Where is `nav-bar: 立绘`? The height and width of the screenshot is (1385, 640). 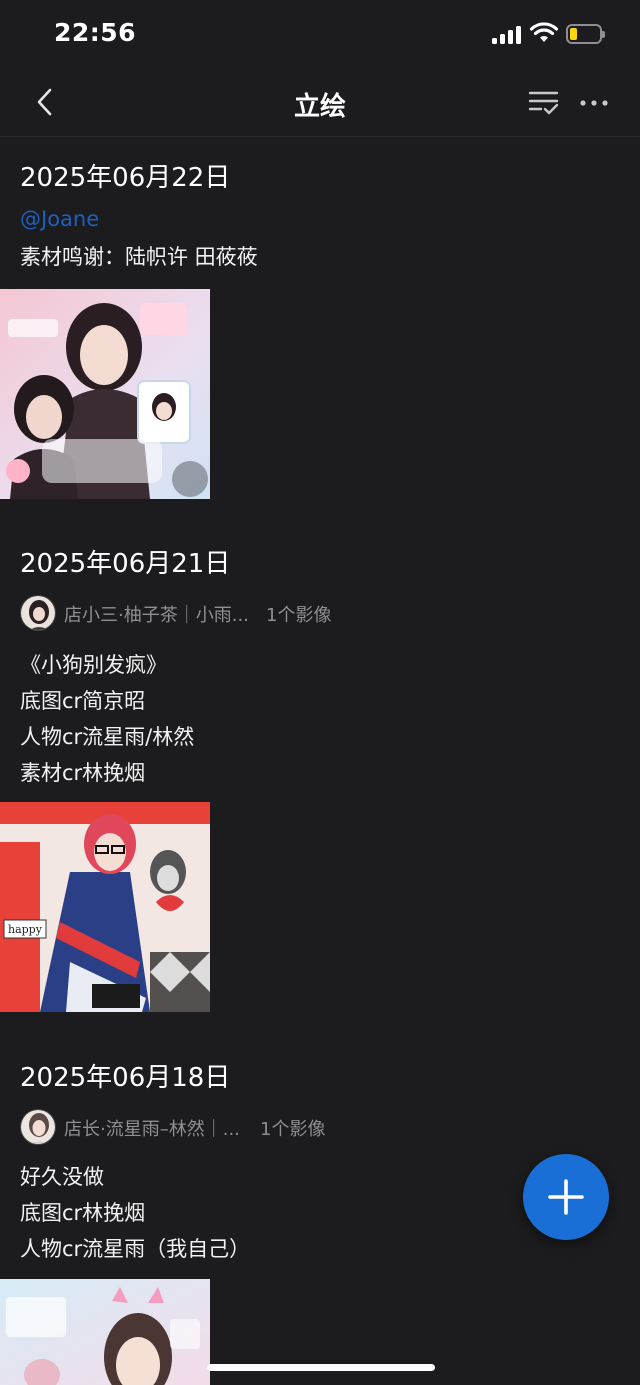
nav-bar: 立绘 is located at coordinates (320, 103).